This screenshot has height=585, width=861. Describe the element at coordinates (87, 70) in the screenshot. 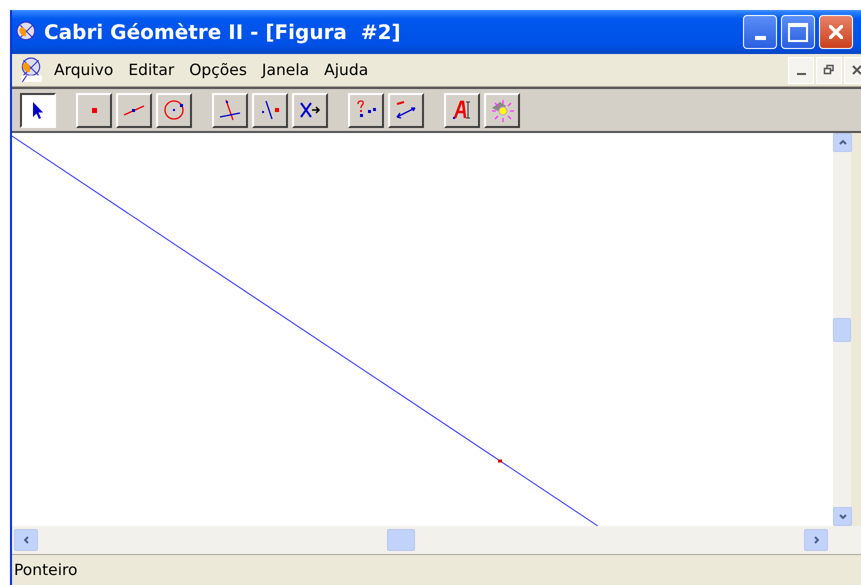

I see `menu-item: Arquivo` at that location.